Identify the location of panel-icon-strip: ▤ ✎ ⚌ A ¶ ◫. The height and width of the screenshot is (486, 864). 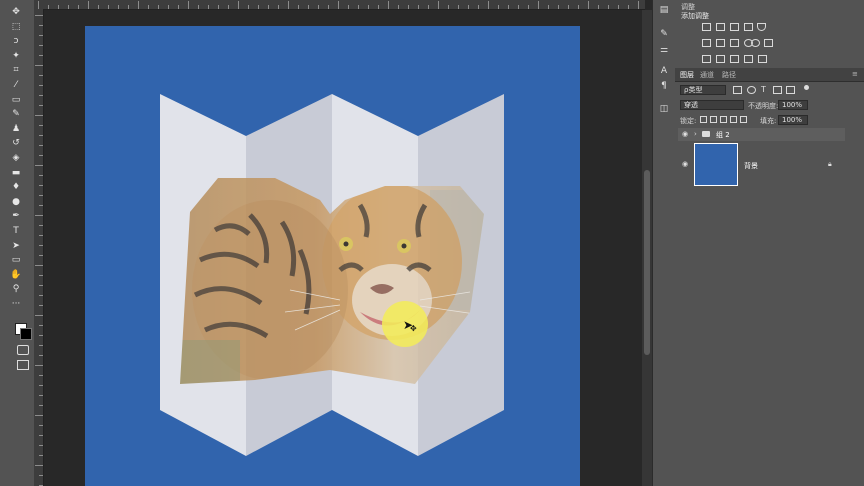
(663, 243).